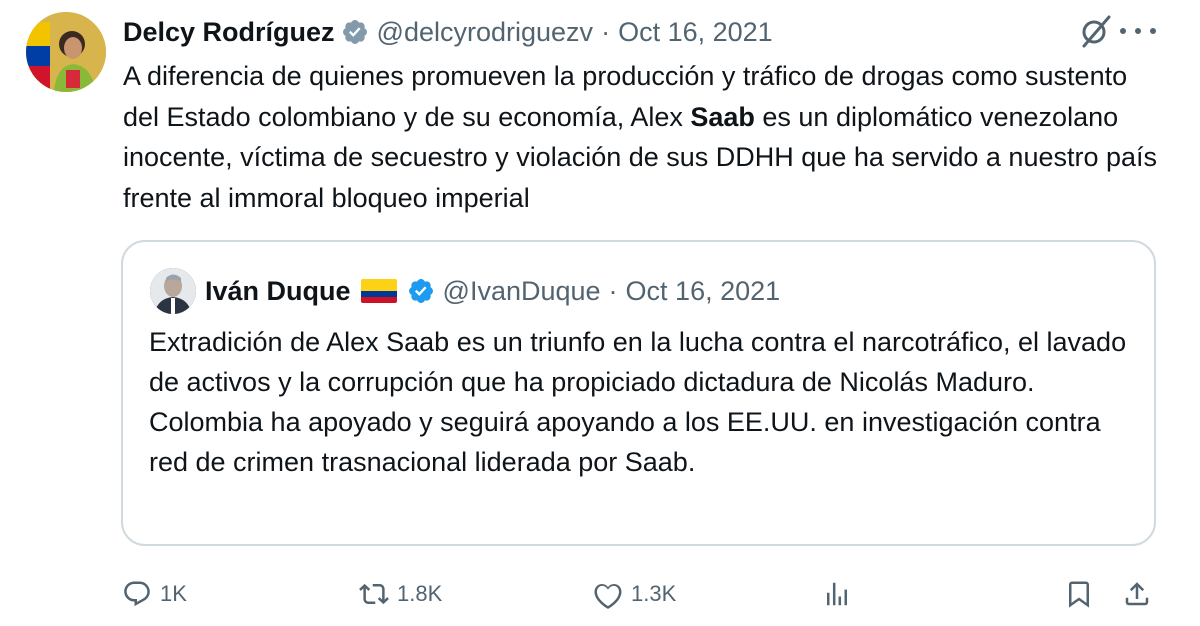 This screenshot has height=626, width=1200. Describe the element at coordinates (420, 593) in the screenshot. I see `repost-count: 1.8K` at that location.